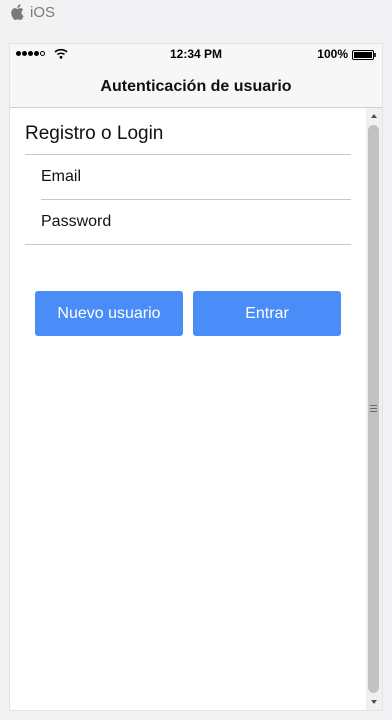 The width and height of the screenshot is (392, 720). I want to click on password-field: Password, so click(196, 222).